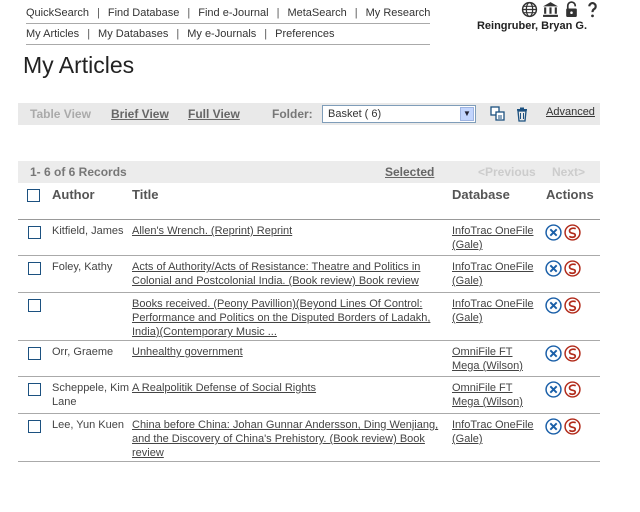  What do you see at coordinates (52, 34) in the screenshot?
I see `nav-my-articles: My Articles` at bounding box center [52, 34].